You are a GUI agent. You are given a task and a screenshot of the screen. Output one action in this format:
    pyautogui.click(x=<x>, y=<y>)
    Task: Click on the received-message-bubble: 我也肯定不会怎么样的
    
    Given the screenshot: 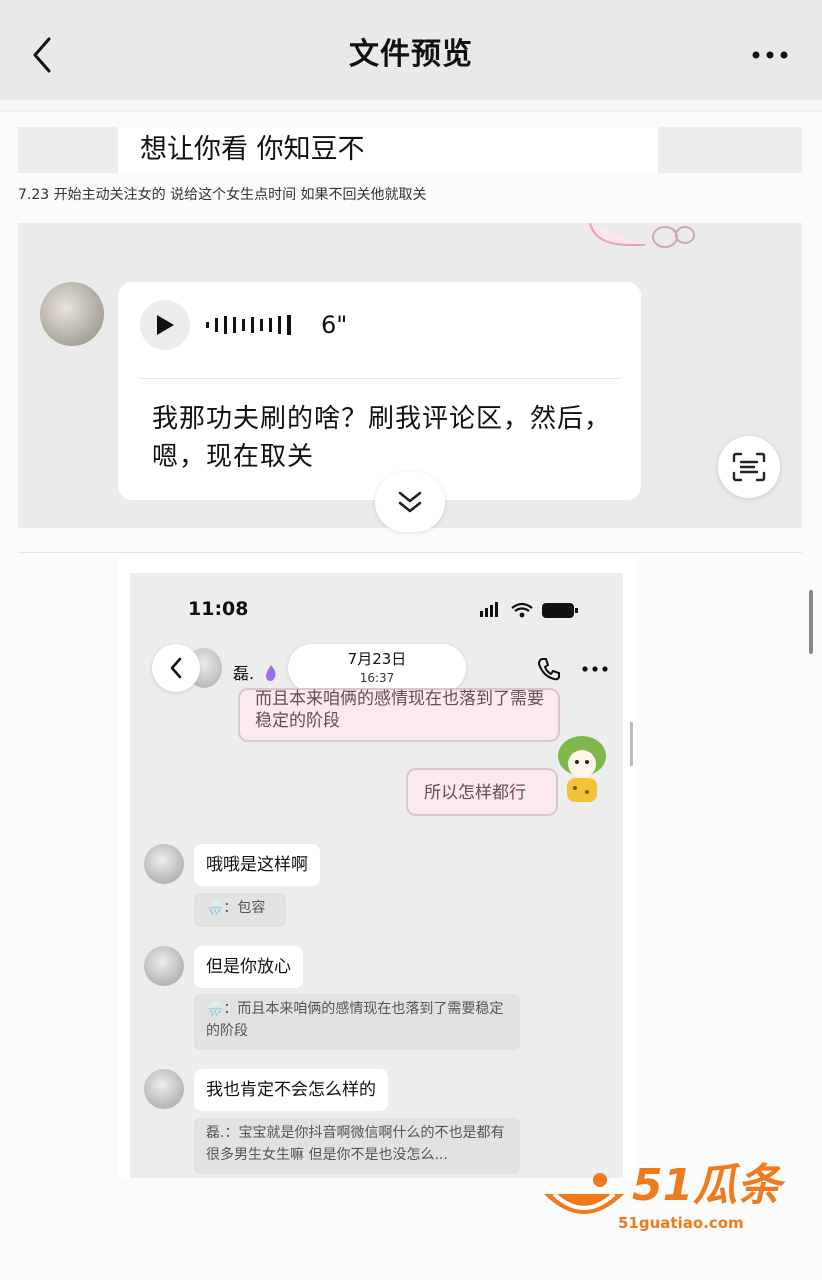 What is the action you would take?
    pyautogui.click(x=291, y=1090)
    